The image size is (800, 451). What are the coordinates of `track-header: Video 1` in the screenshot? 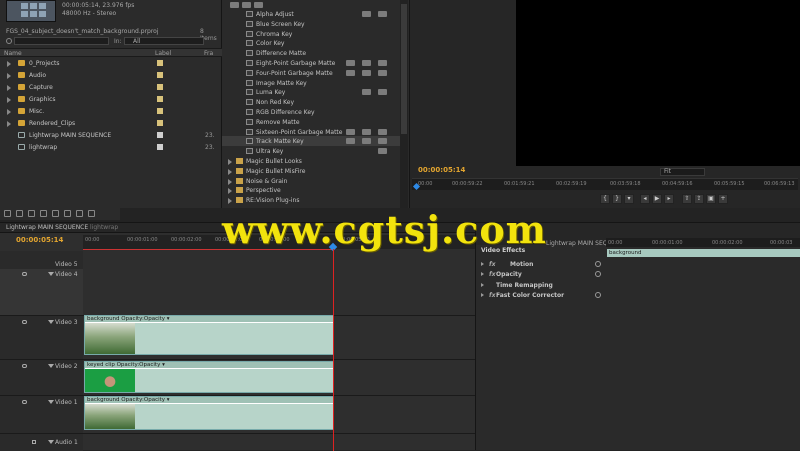 It's located at (41, 415).